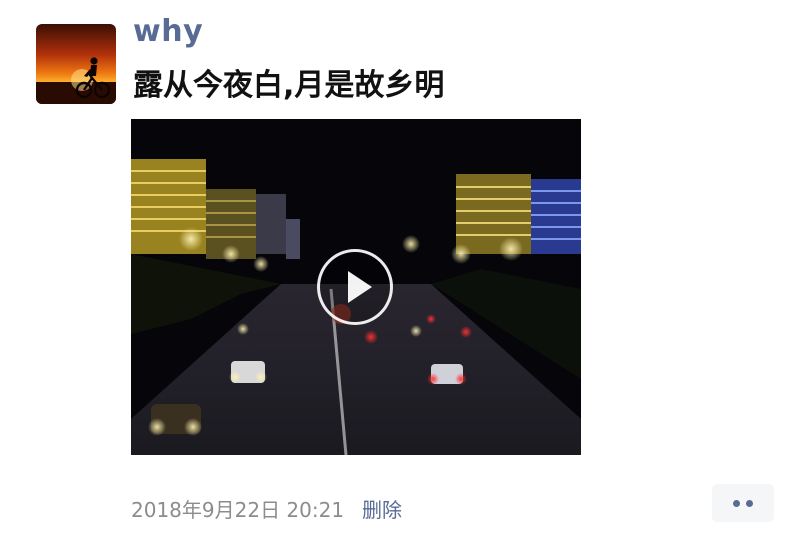 The image size is (800, 533). Describe the element at coordinates (289, 85) in the screenshot. I see `post-text: 露从今夜白,月是故乡明` at that location.